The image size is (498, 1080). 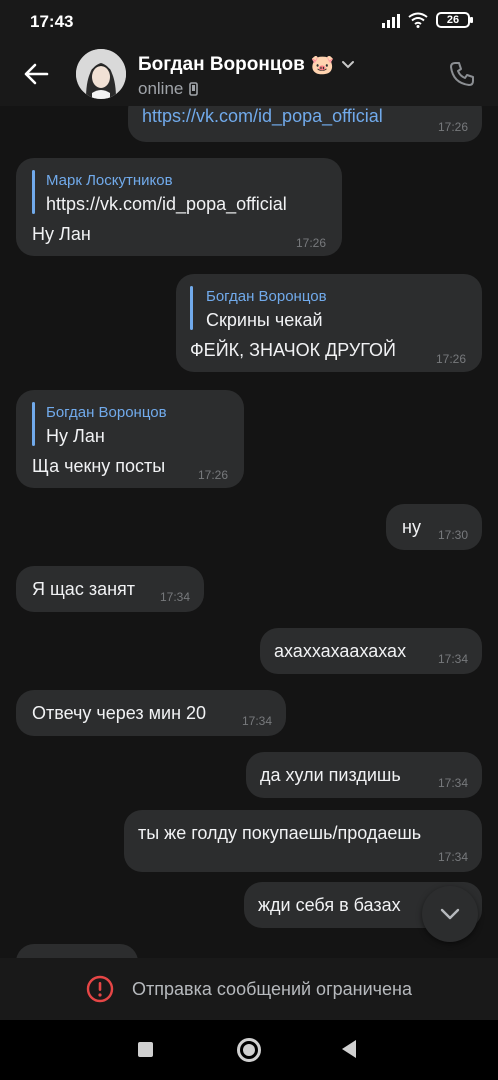 I want to click on back-button, so click(x=36, y=74).